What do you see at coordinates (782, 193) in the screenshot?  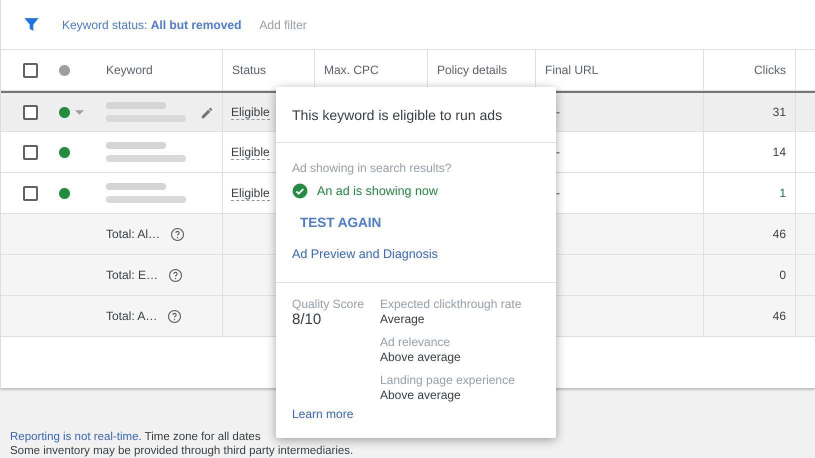 I see `clicks-value: 1` at bounding box center [782, 193].